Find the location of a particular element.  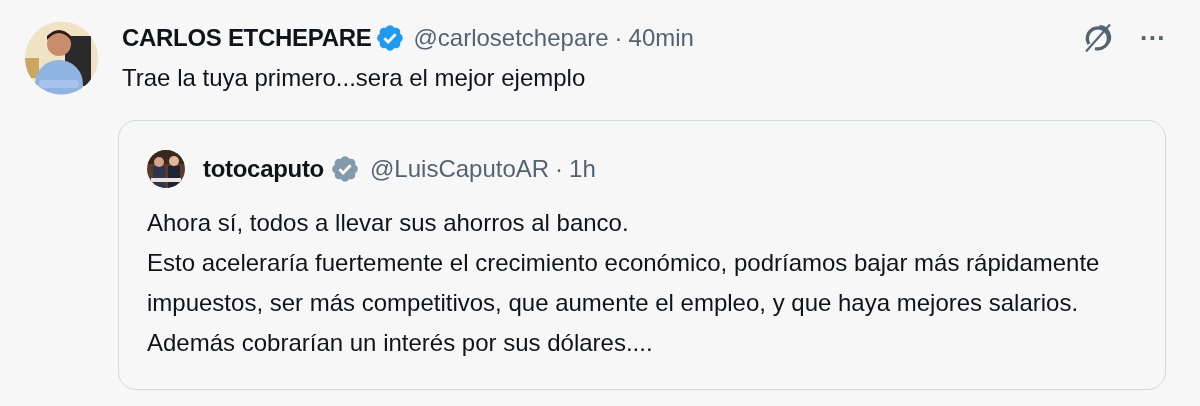

author-name: CARLOS ETCHEPARE is located at coordinates (247, 38).